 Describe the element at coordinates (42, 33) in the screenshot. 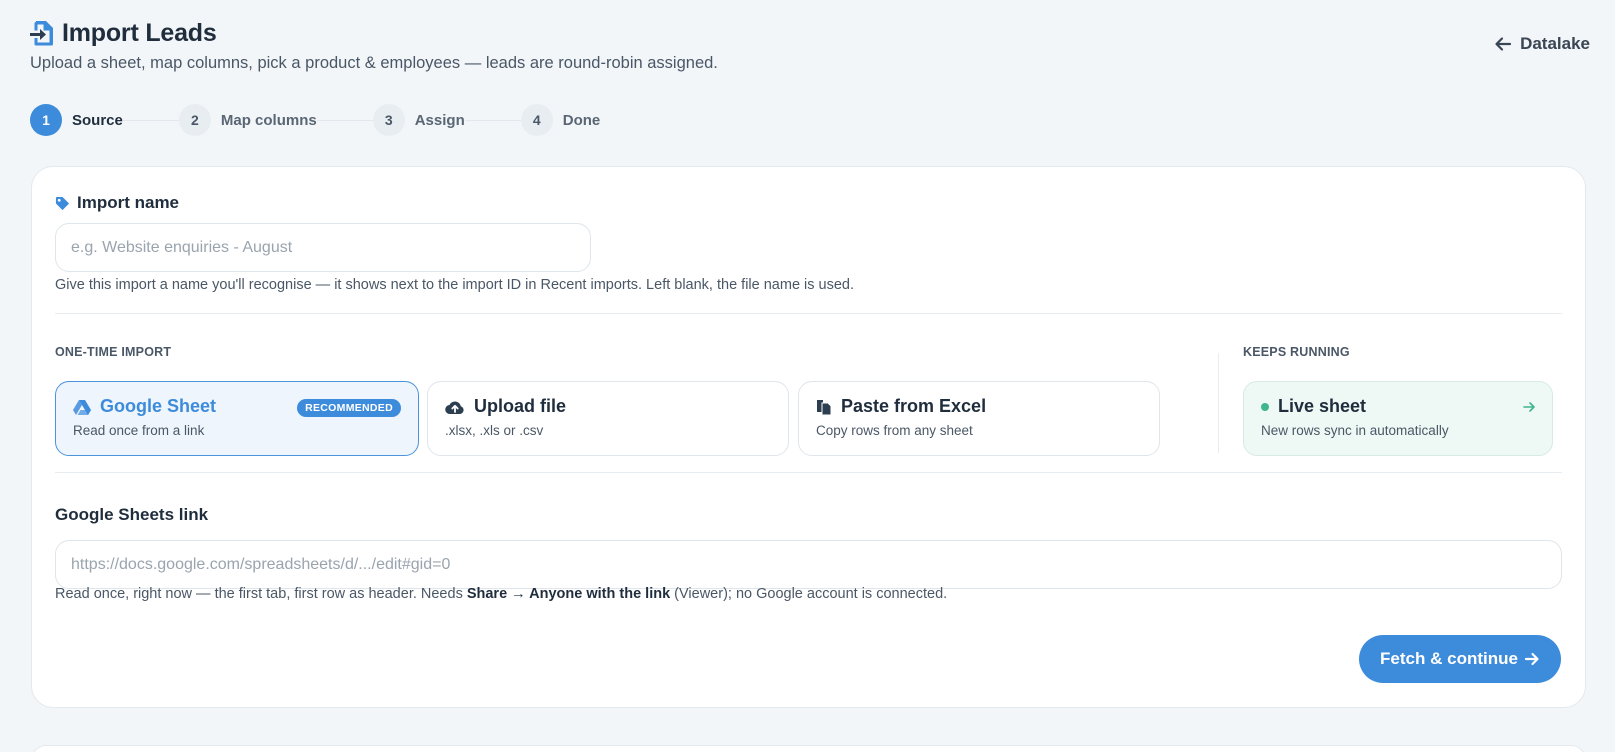

I see `file-import-icon` at that location.